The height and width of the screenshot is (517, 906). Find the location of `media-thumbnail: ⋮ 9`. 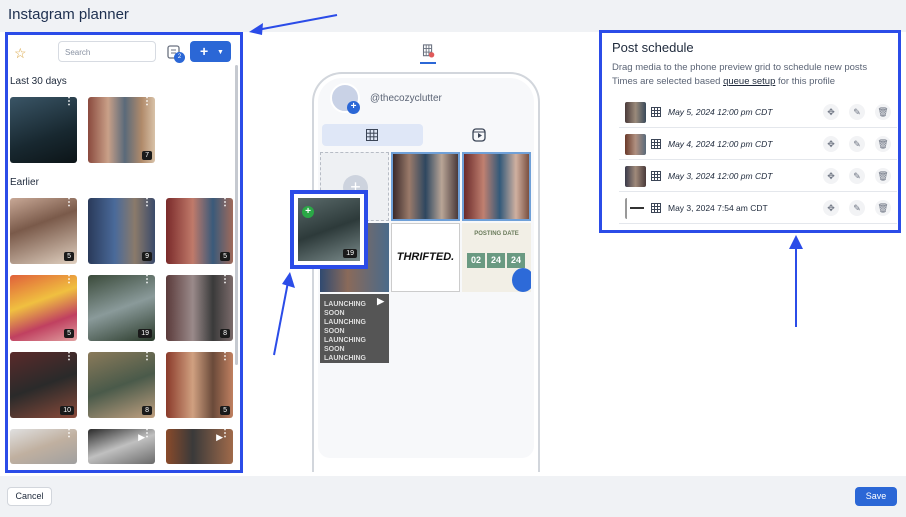

media-thumbnail: ⋮ 9 is located at coordinates (121, 231).